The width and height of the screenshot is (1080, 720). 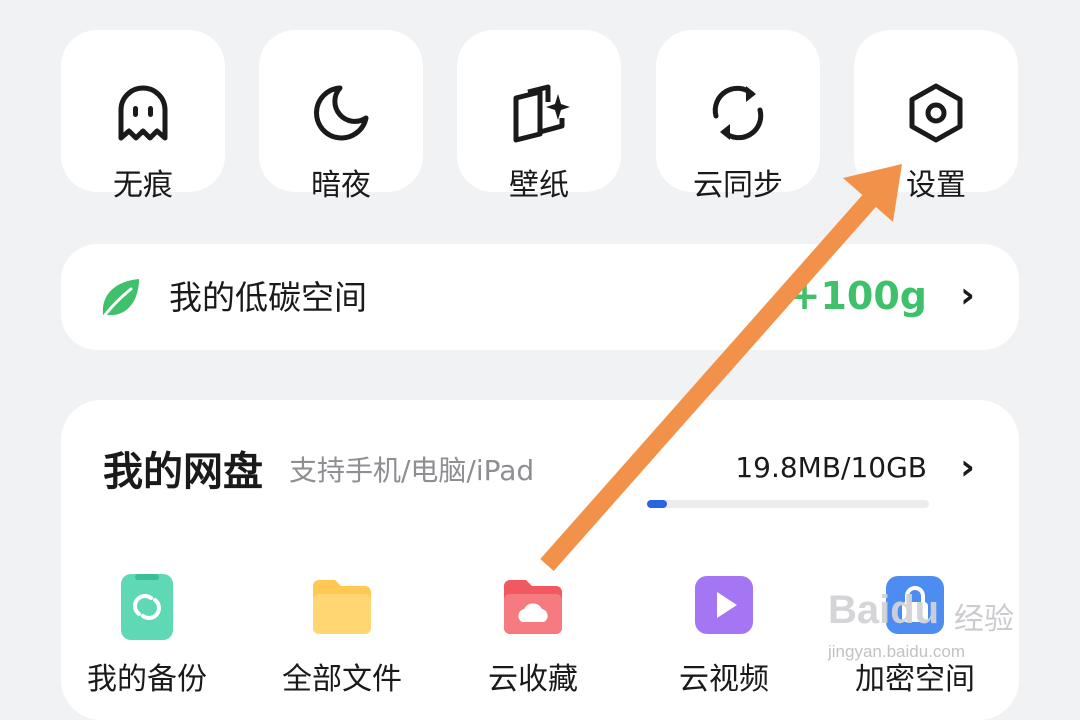 I want to click on sync-icon, so click(x=738, y=113).